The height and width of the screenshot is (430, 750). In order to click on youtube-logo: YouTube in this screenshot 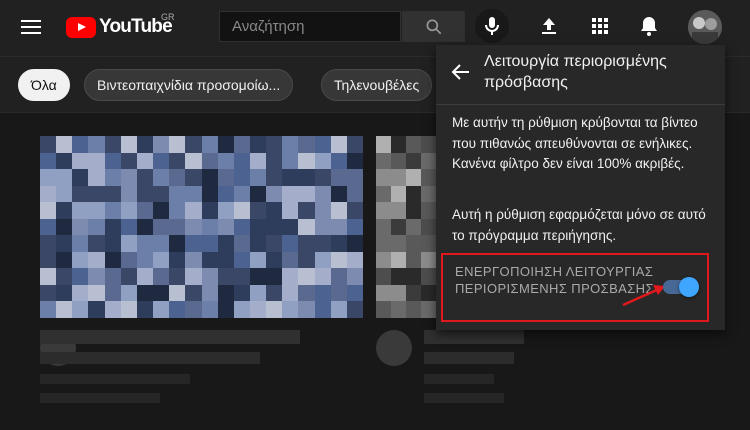, I will do `click(119, 27)`.